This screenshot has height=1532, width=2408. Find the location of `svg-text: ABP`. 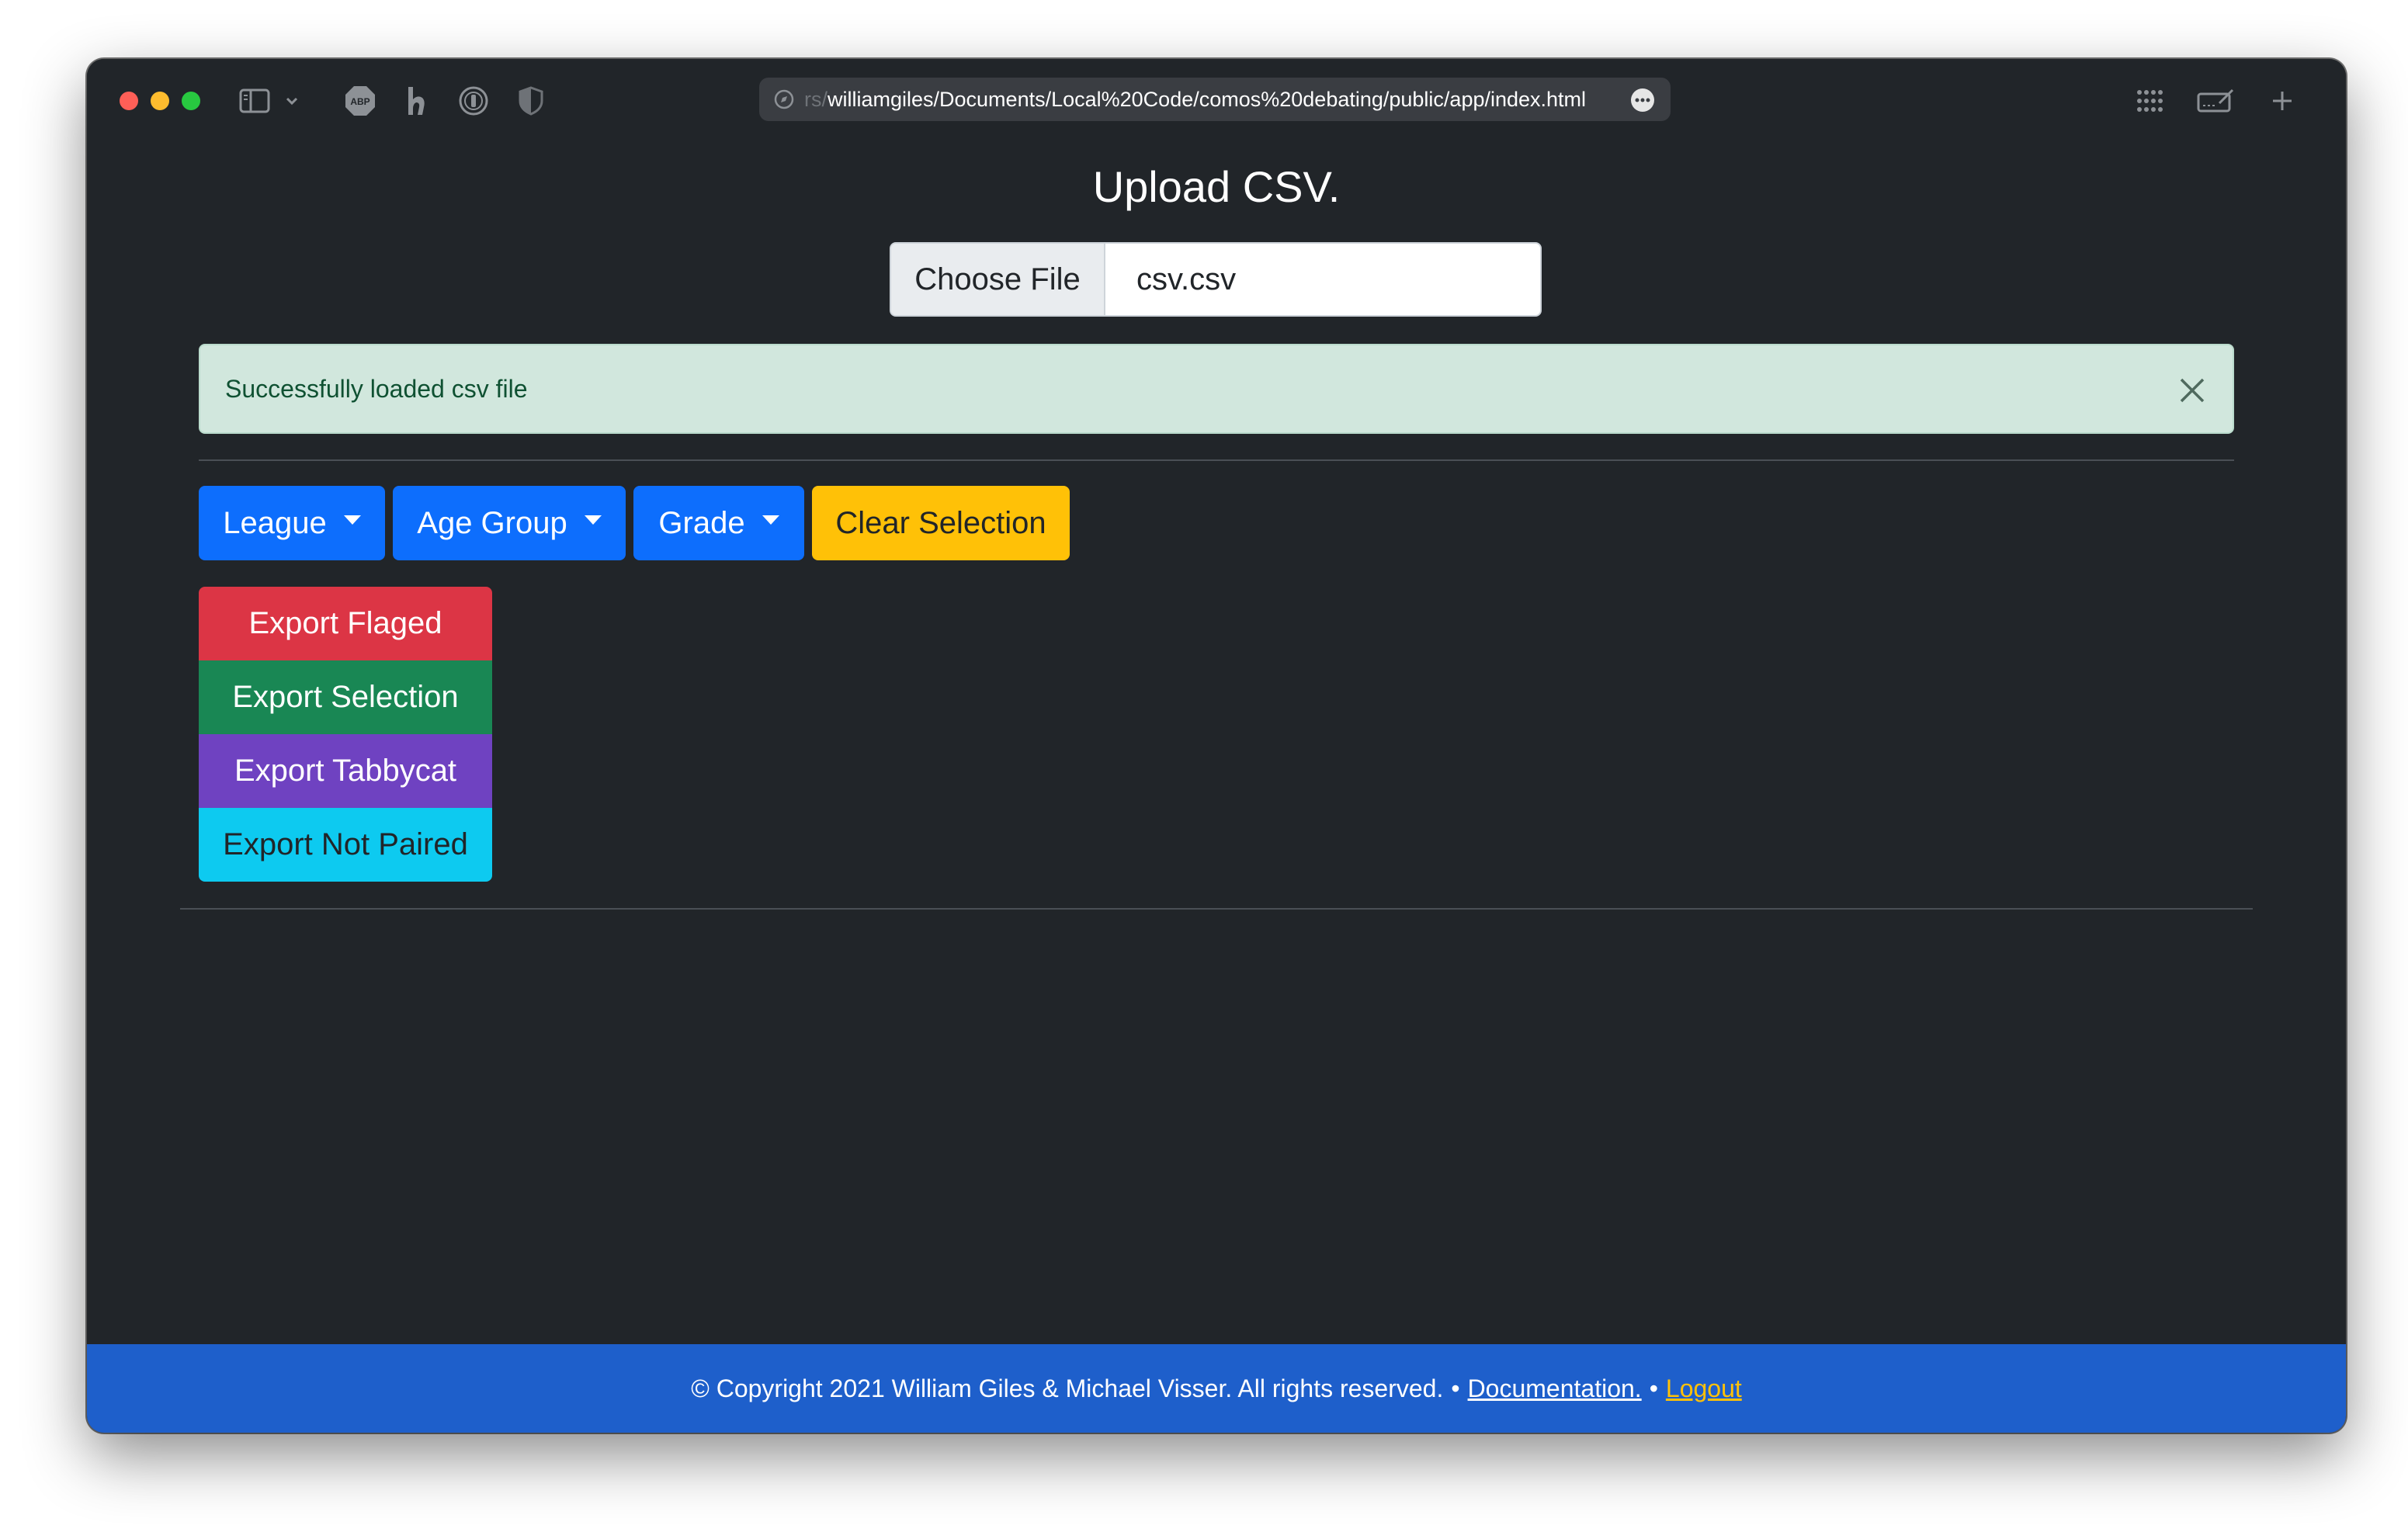

svg-text: ABP is located at coordinates (360, 101).